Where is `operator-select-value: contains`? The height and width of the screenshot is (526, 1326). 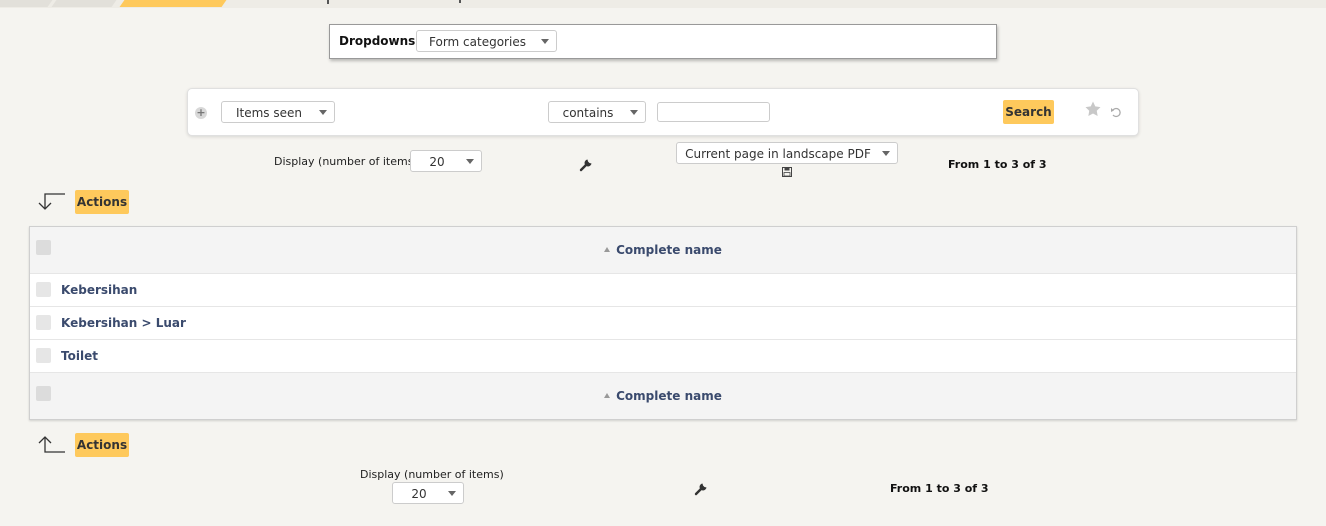 operator-select-value: contains is located at coordinates (588, 113).